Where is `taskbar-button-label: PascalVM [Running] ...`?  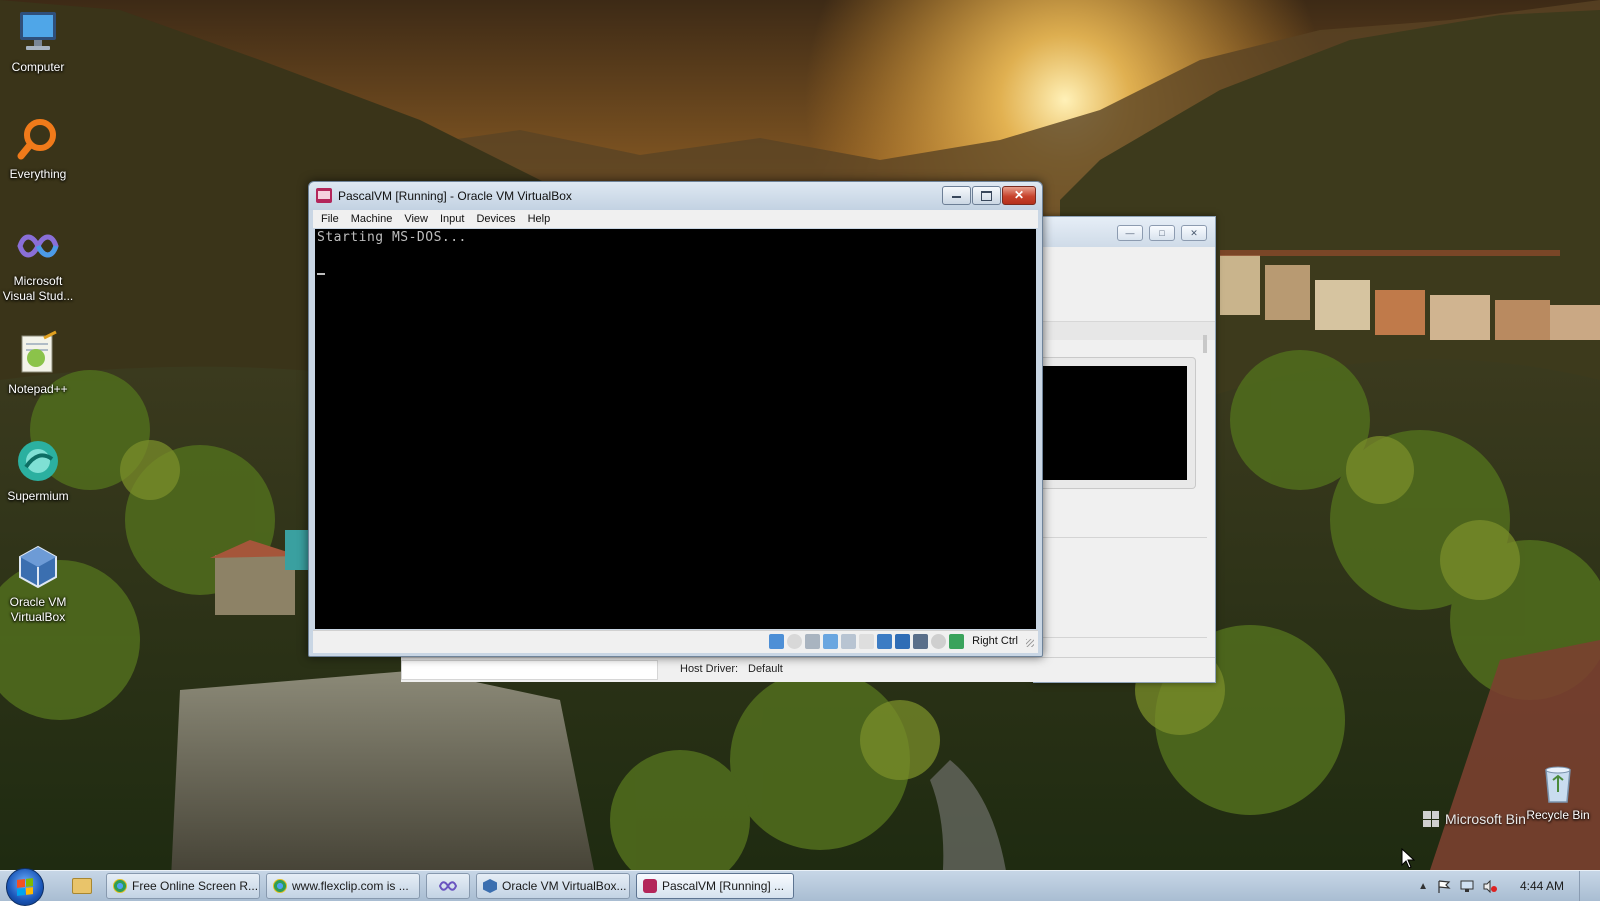
taskbar-button-label: PascalVM [Running] ... is located at coordinates (723, 886).